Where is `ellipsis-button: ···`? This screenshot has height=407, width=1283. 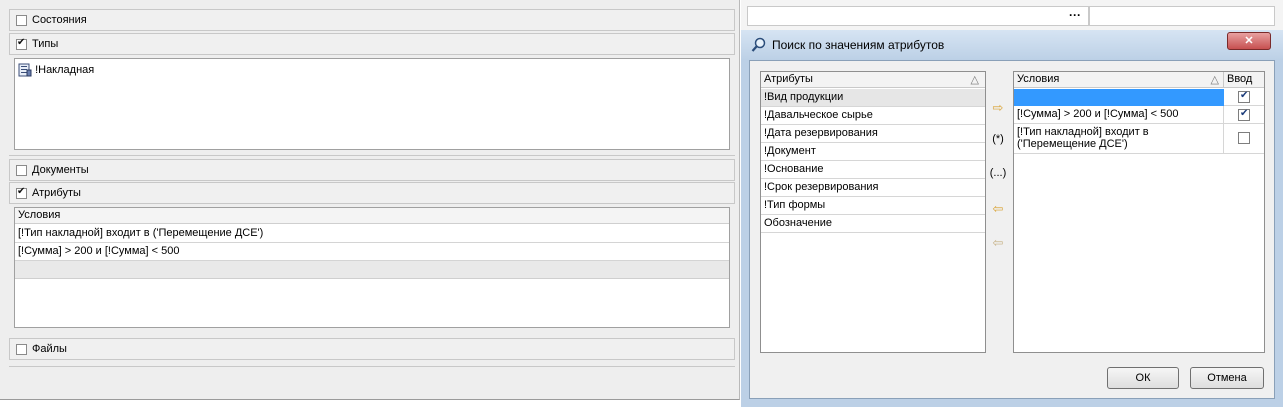
ellipsis-button: ··· is located at coordinates (1075, 16).